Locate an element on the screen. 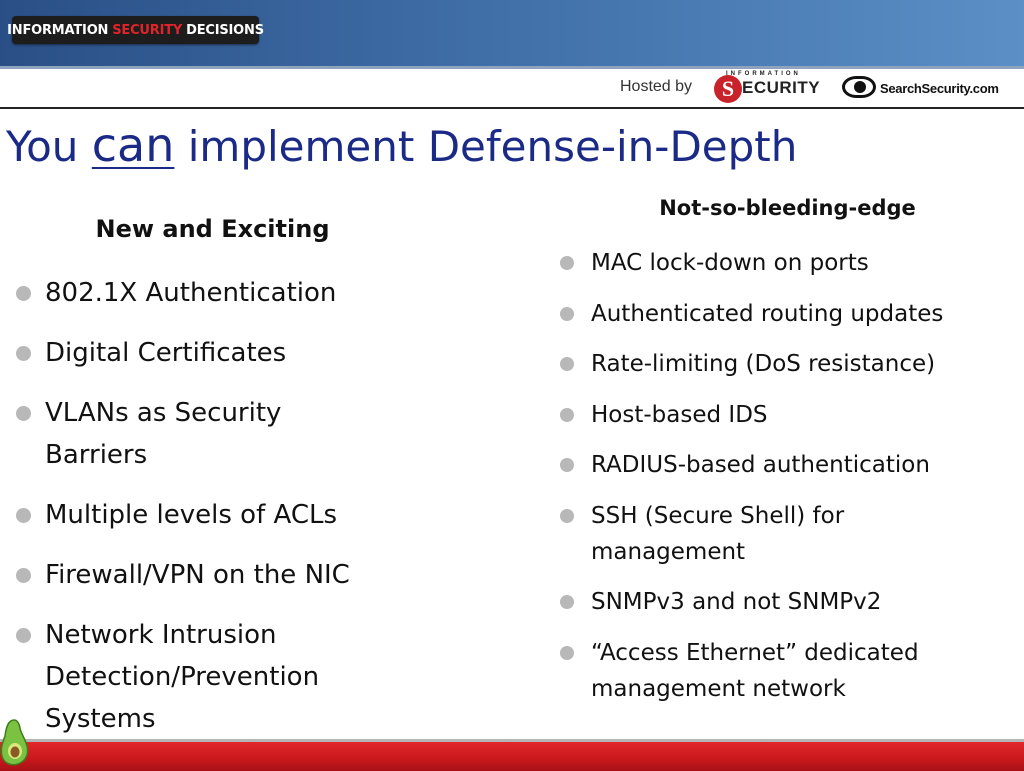 This screenshot has height=771, width=1024. slide-title: You can implement Defense-in-Depth is located at coordinates (401, 145).